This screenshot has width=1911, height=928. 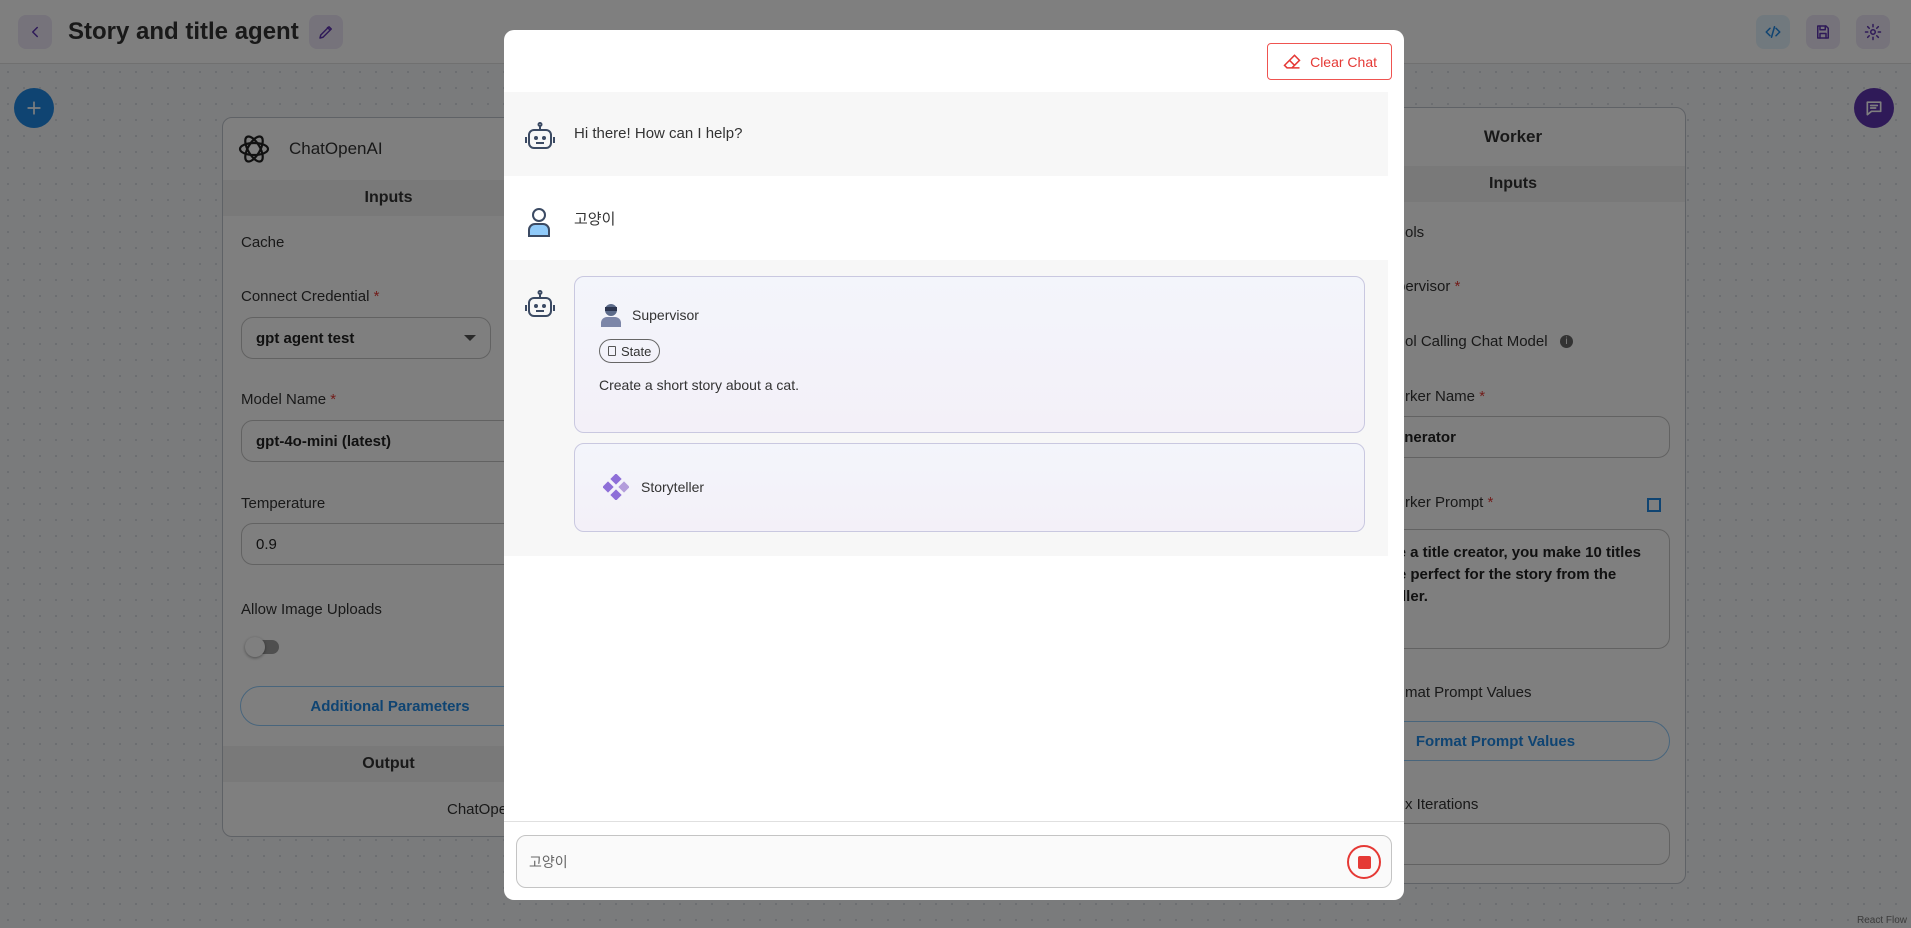 What do you see at coordinates (946, 134) in the screenshot?
I see `bot-message: Hi there! How can I help?` at bounding box center [946, 134].